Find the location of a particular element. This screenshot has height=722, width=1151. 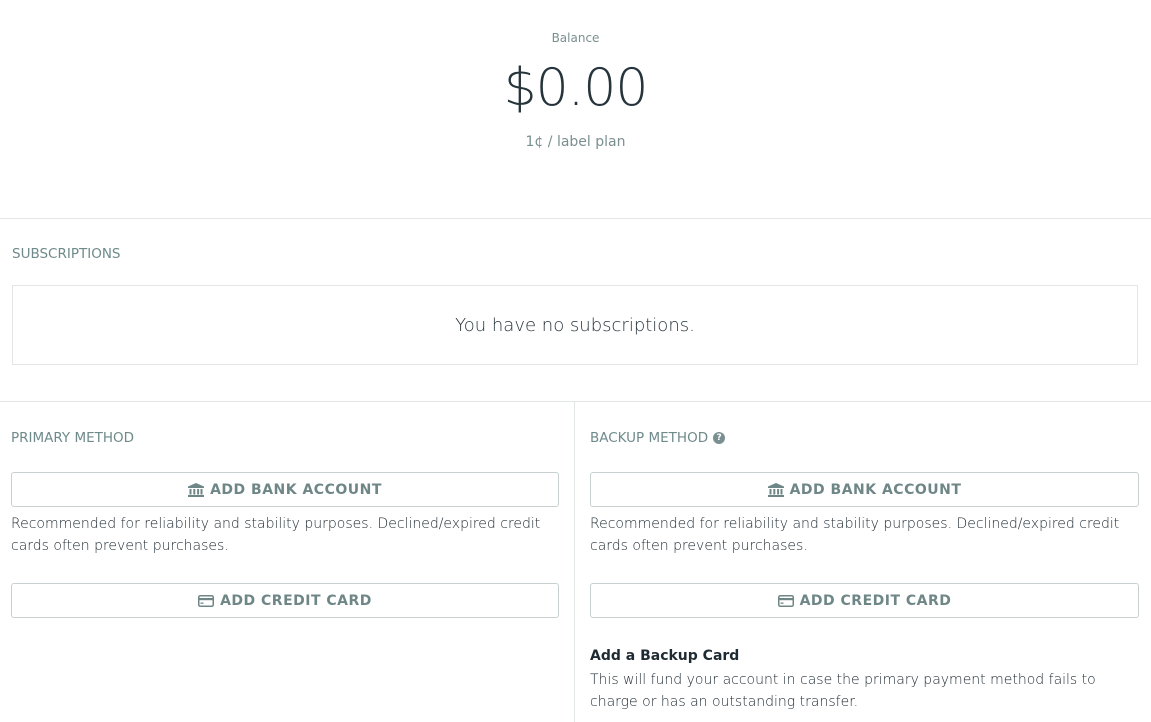

primary-add-bank-account-button: ADD BANK ACCOUNT is located at coordinates (285, 489).